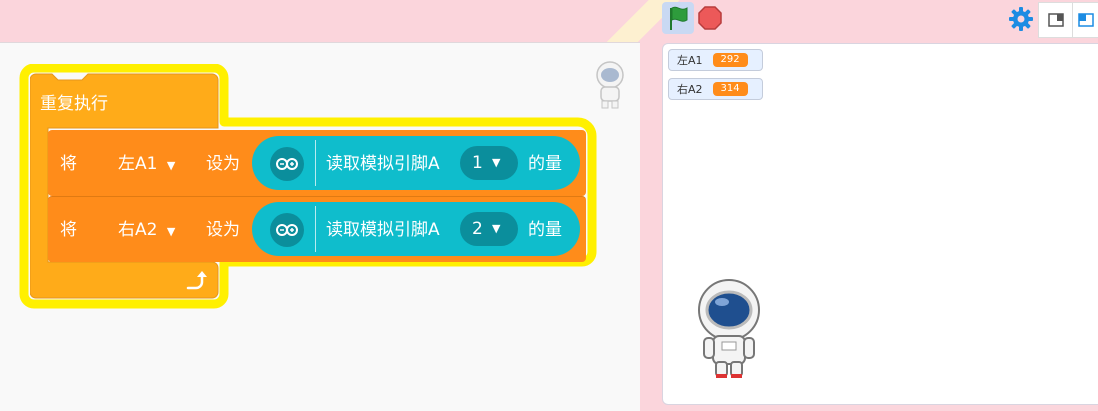 This screenshot has width=1098, height=411. What do you see at coordinates (549, 21) in the screenshot?
I see `top-bar` at bounding box center [549, 21].